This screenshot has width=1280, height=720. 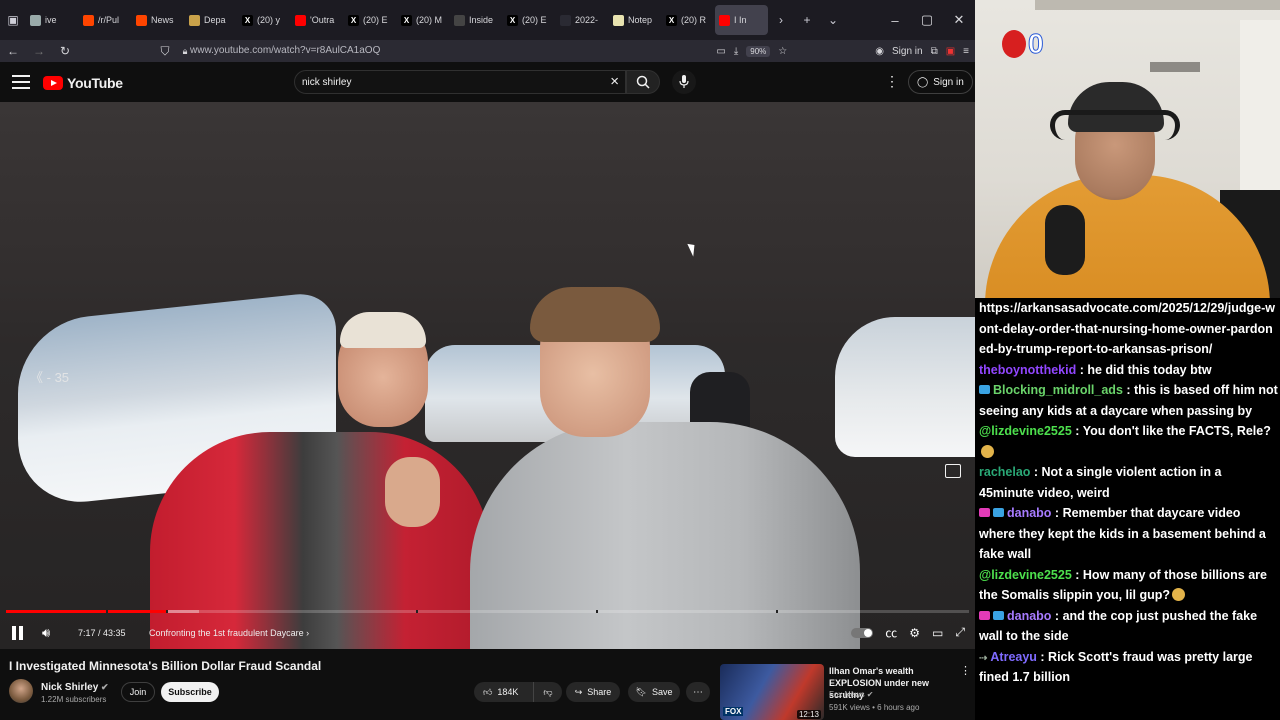 I want to click on channel-name: Nick Shirley ✔, so click(x=75, y=687).